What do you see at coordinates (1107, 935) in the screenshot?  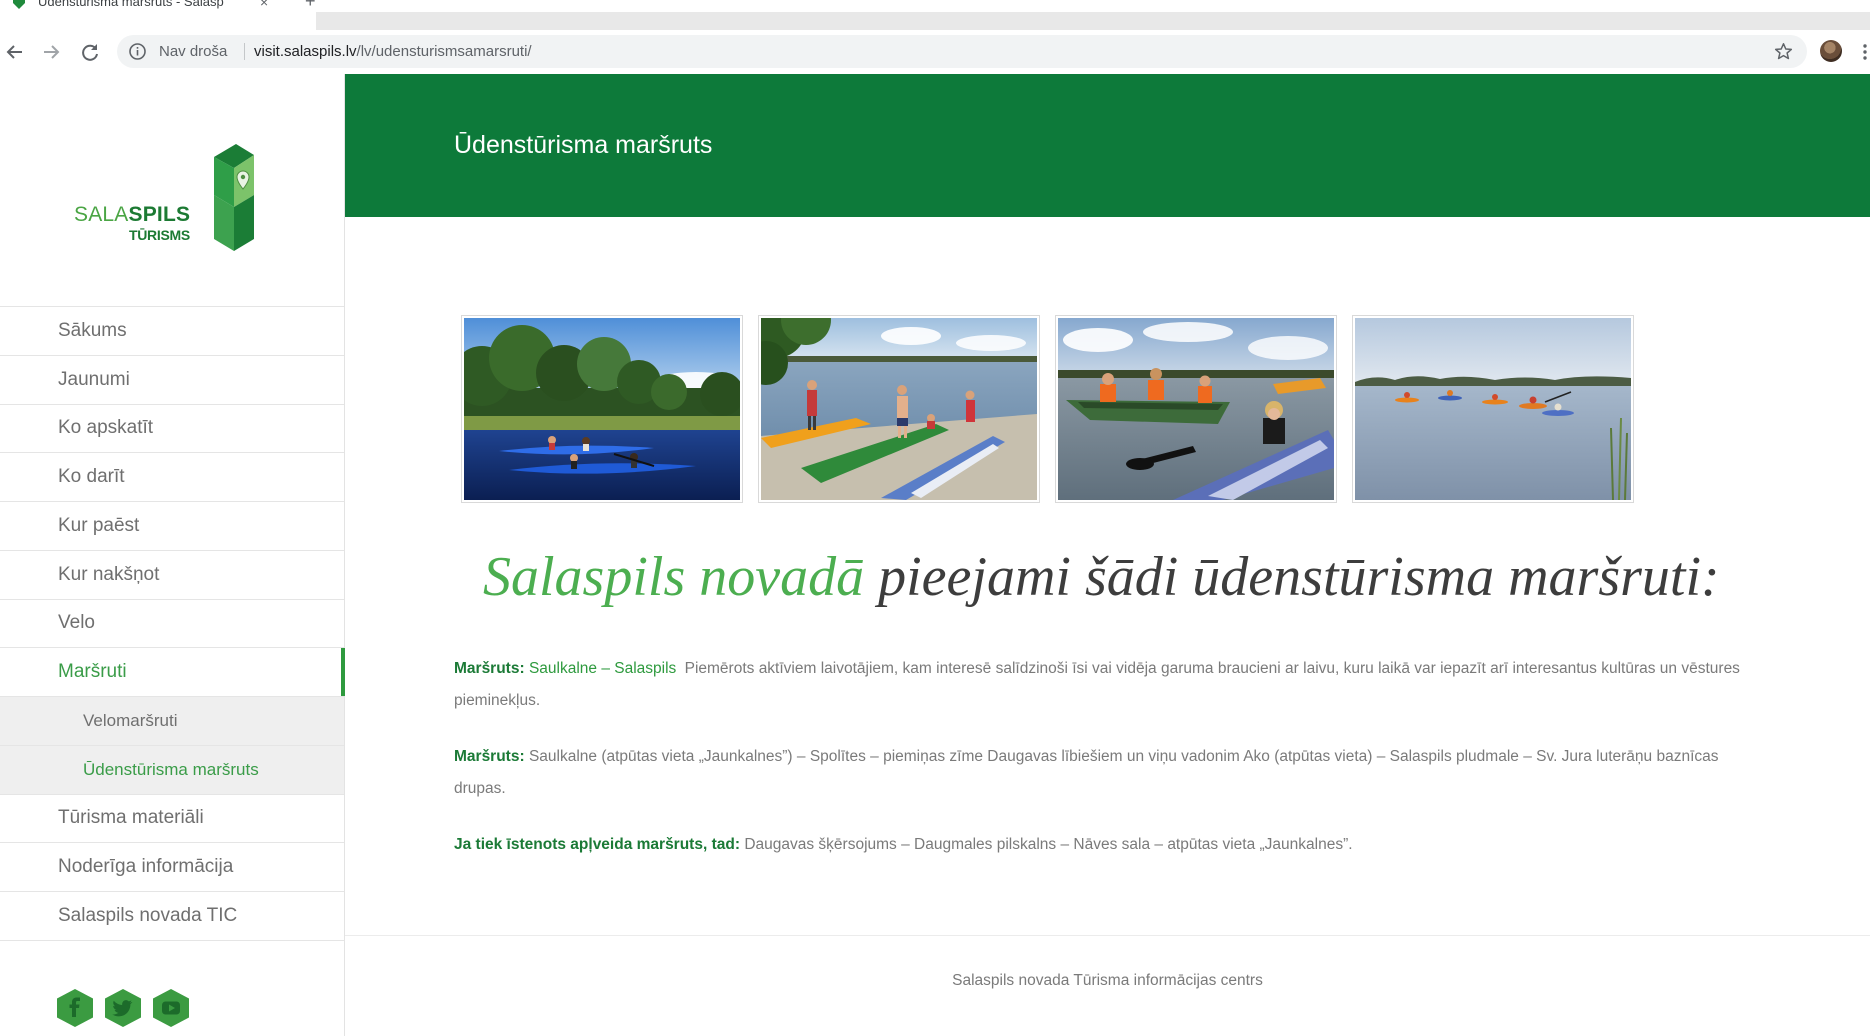 I see `footer-divider` at bounding box center [1107, 935].